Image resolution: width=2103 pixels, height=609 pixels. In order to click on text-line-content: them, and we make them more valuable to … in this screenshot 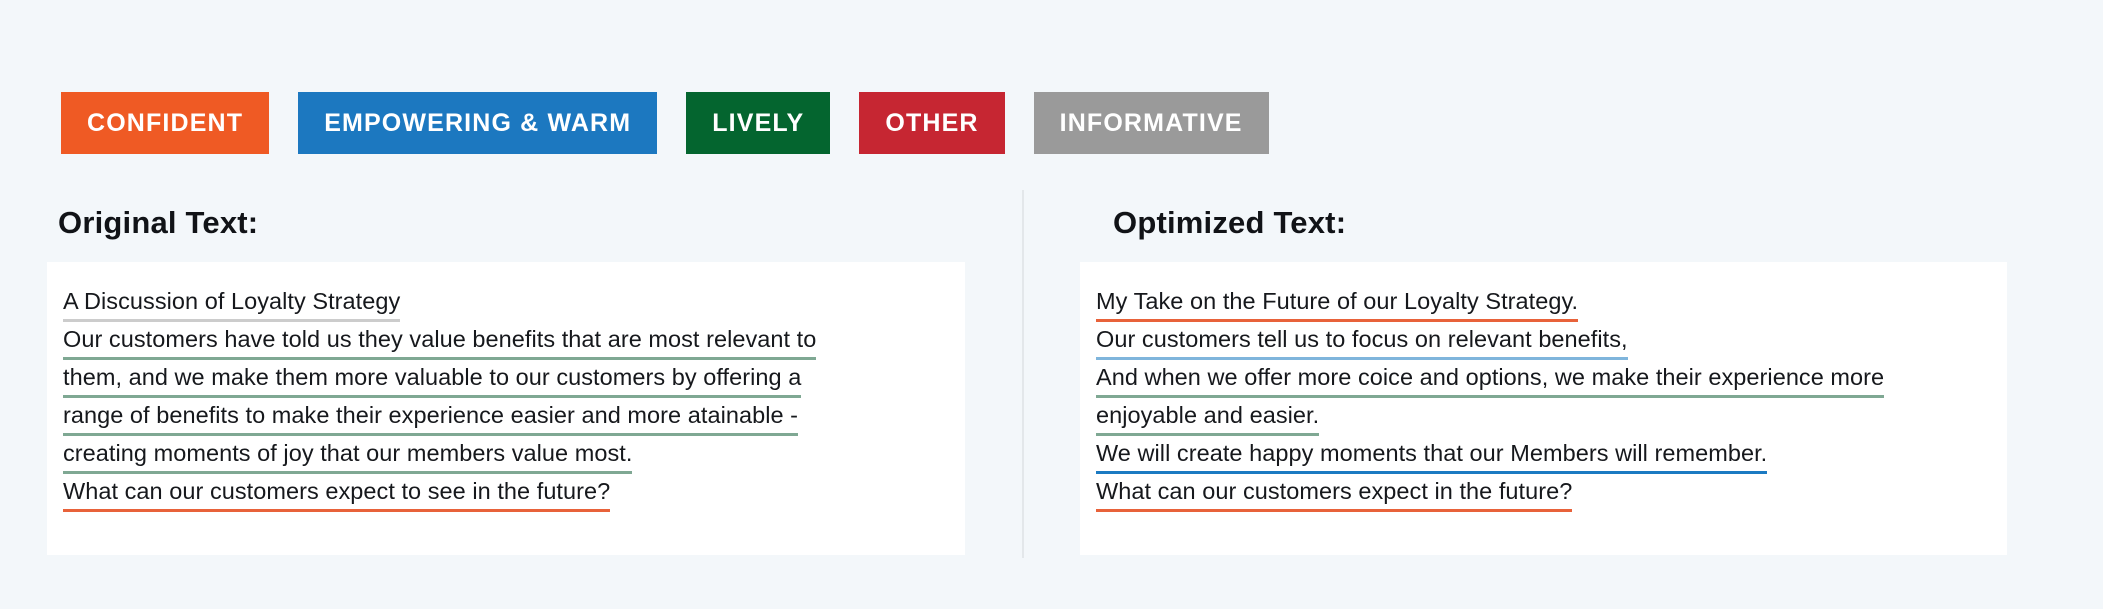, I will do `click(432, 381)`.